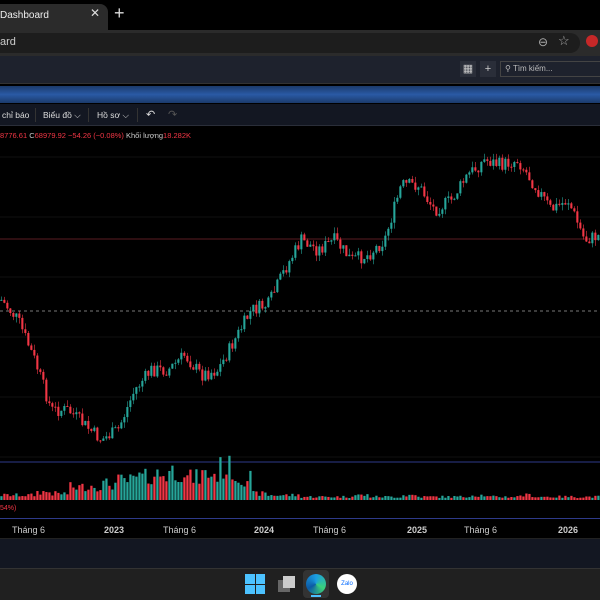 The height and width of the screenshot is (600, 600). I want to click on zalo-icon: Zalo, so click(347, 584).